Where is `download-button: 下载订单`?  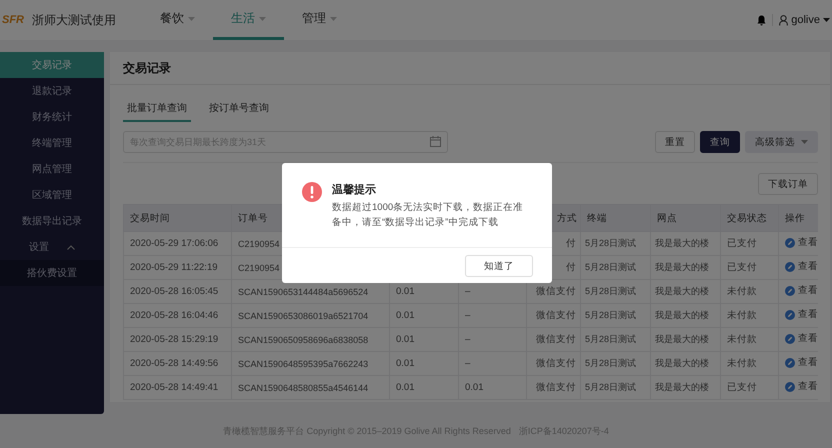 download-button: 下载订单 is located at coordinates (788, 184).